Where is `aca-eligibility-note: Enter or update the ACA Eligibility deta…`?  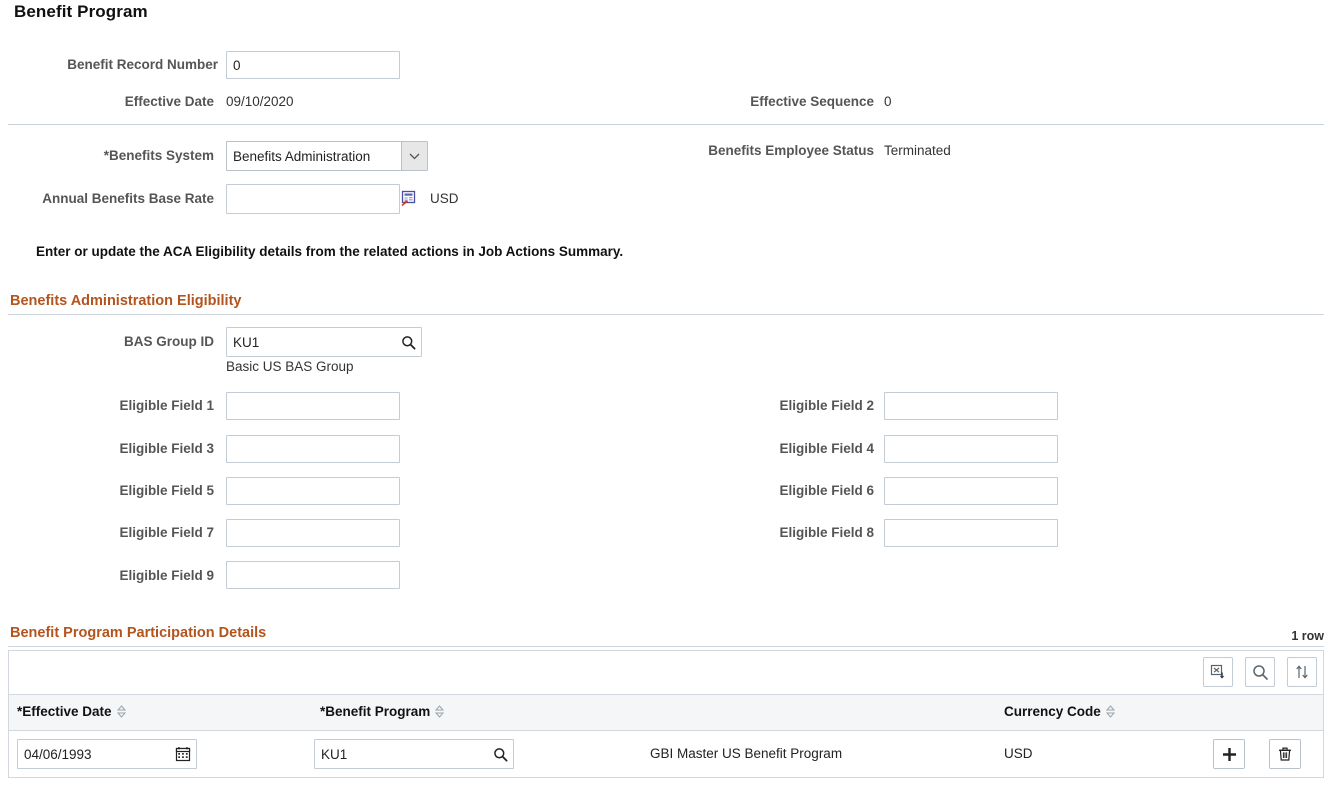
aca-eligibility-note: Enter or update the ACA Eligibility deta… is located at coordinates (330, 251).